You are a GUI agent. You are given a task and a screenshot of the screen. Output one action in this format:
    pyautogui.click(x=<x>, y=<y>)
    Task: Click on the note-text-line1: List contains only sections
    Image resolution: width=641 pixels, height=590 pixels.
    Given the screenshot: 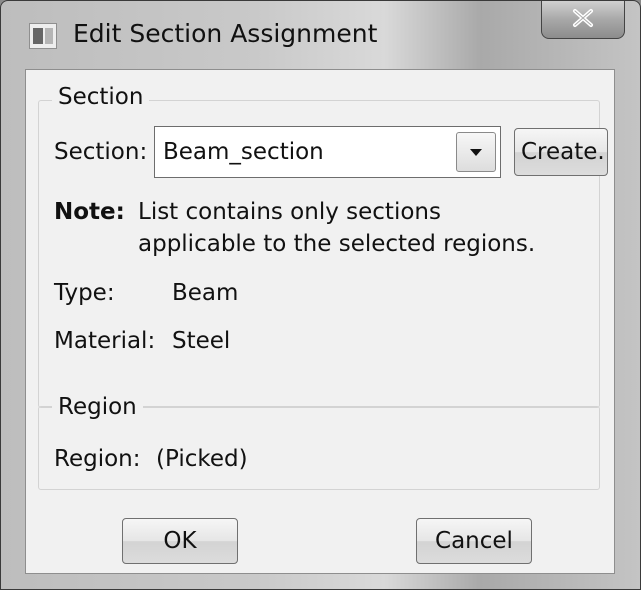 What is the action you would take?
    pyautogui.click(x=289, y=212)
    